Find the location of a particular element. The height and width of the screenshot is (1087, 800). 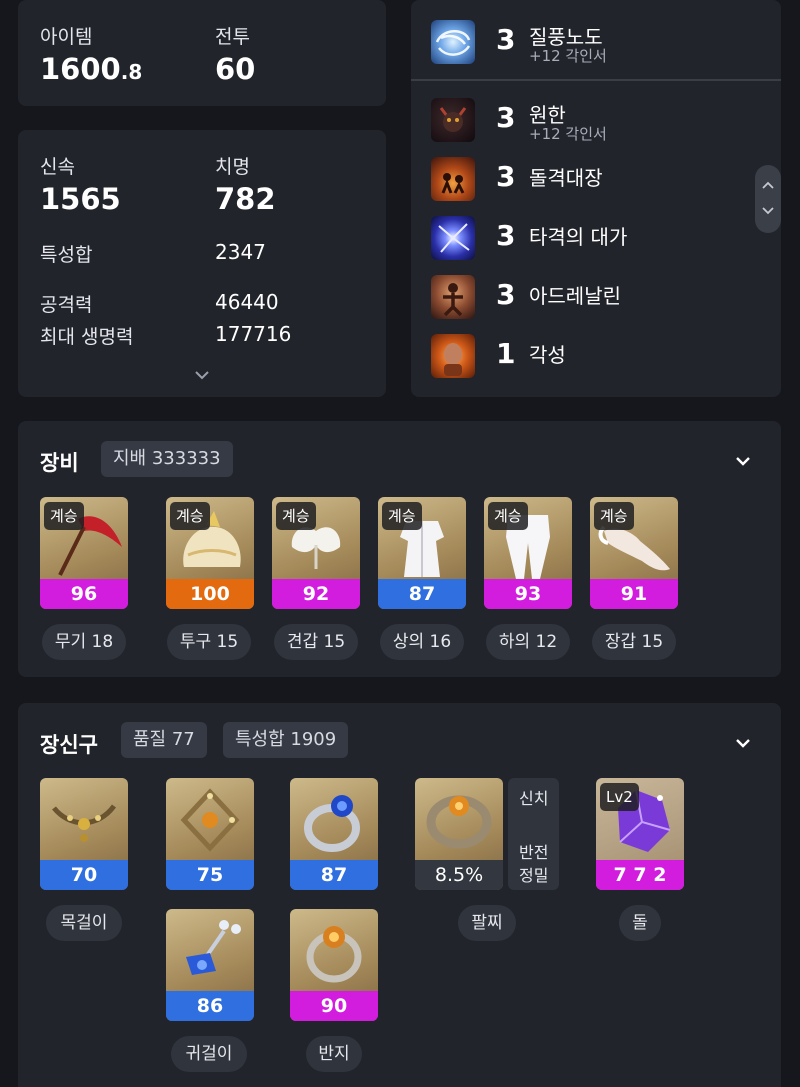

quality-bar: 100 is located at coordinates (210, 594).